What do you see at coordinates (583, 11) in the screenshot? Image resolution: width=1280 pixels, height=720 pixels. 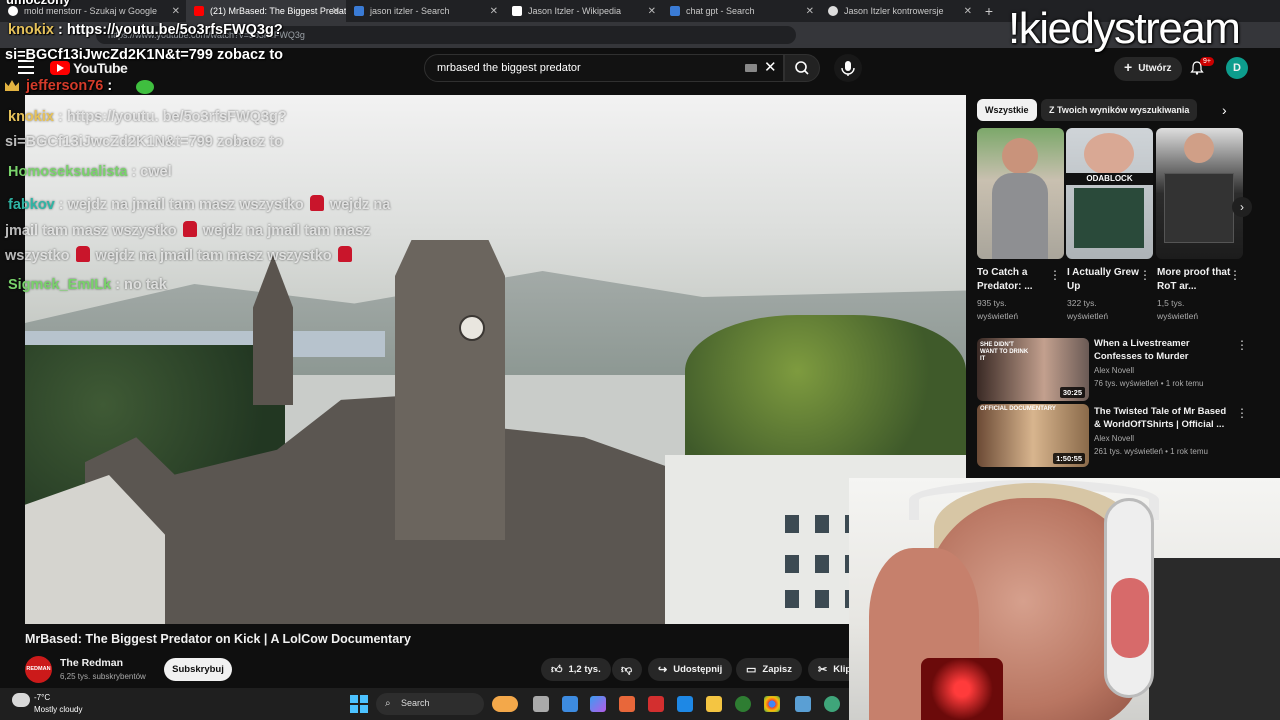 I see `browser-tab: Jason Itzler - Wikipedia ✕` at bounding box center [583, 11].